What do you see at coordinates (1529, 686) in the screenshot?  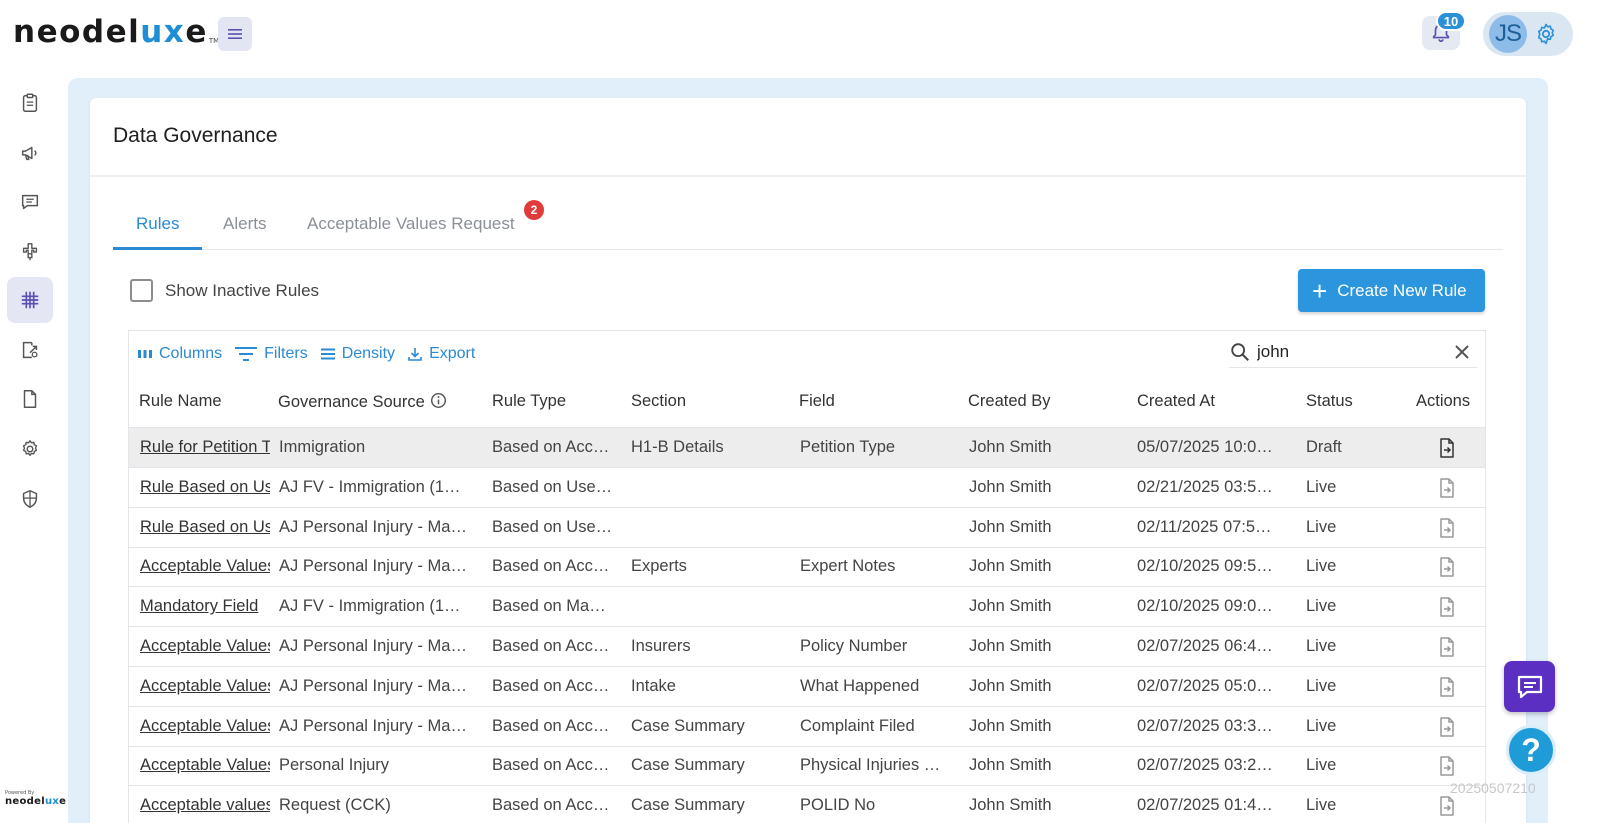 I see `chat-button` at bounding box center [1529, 686].